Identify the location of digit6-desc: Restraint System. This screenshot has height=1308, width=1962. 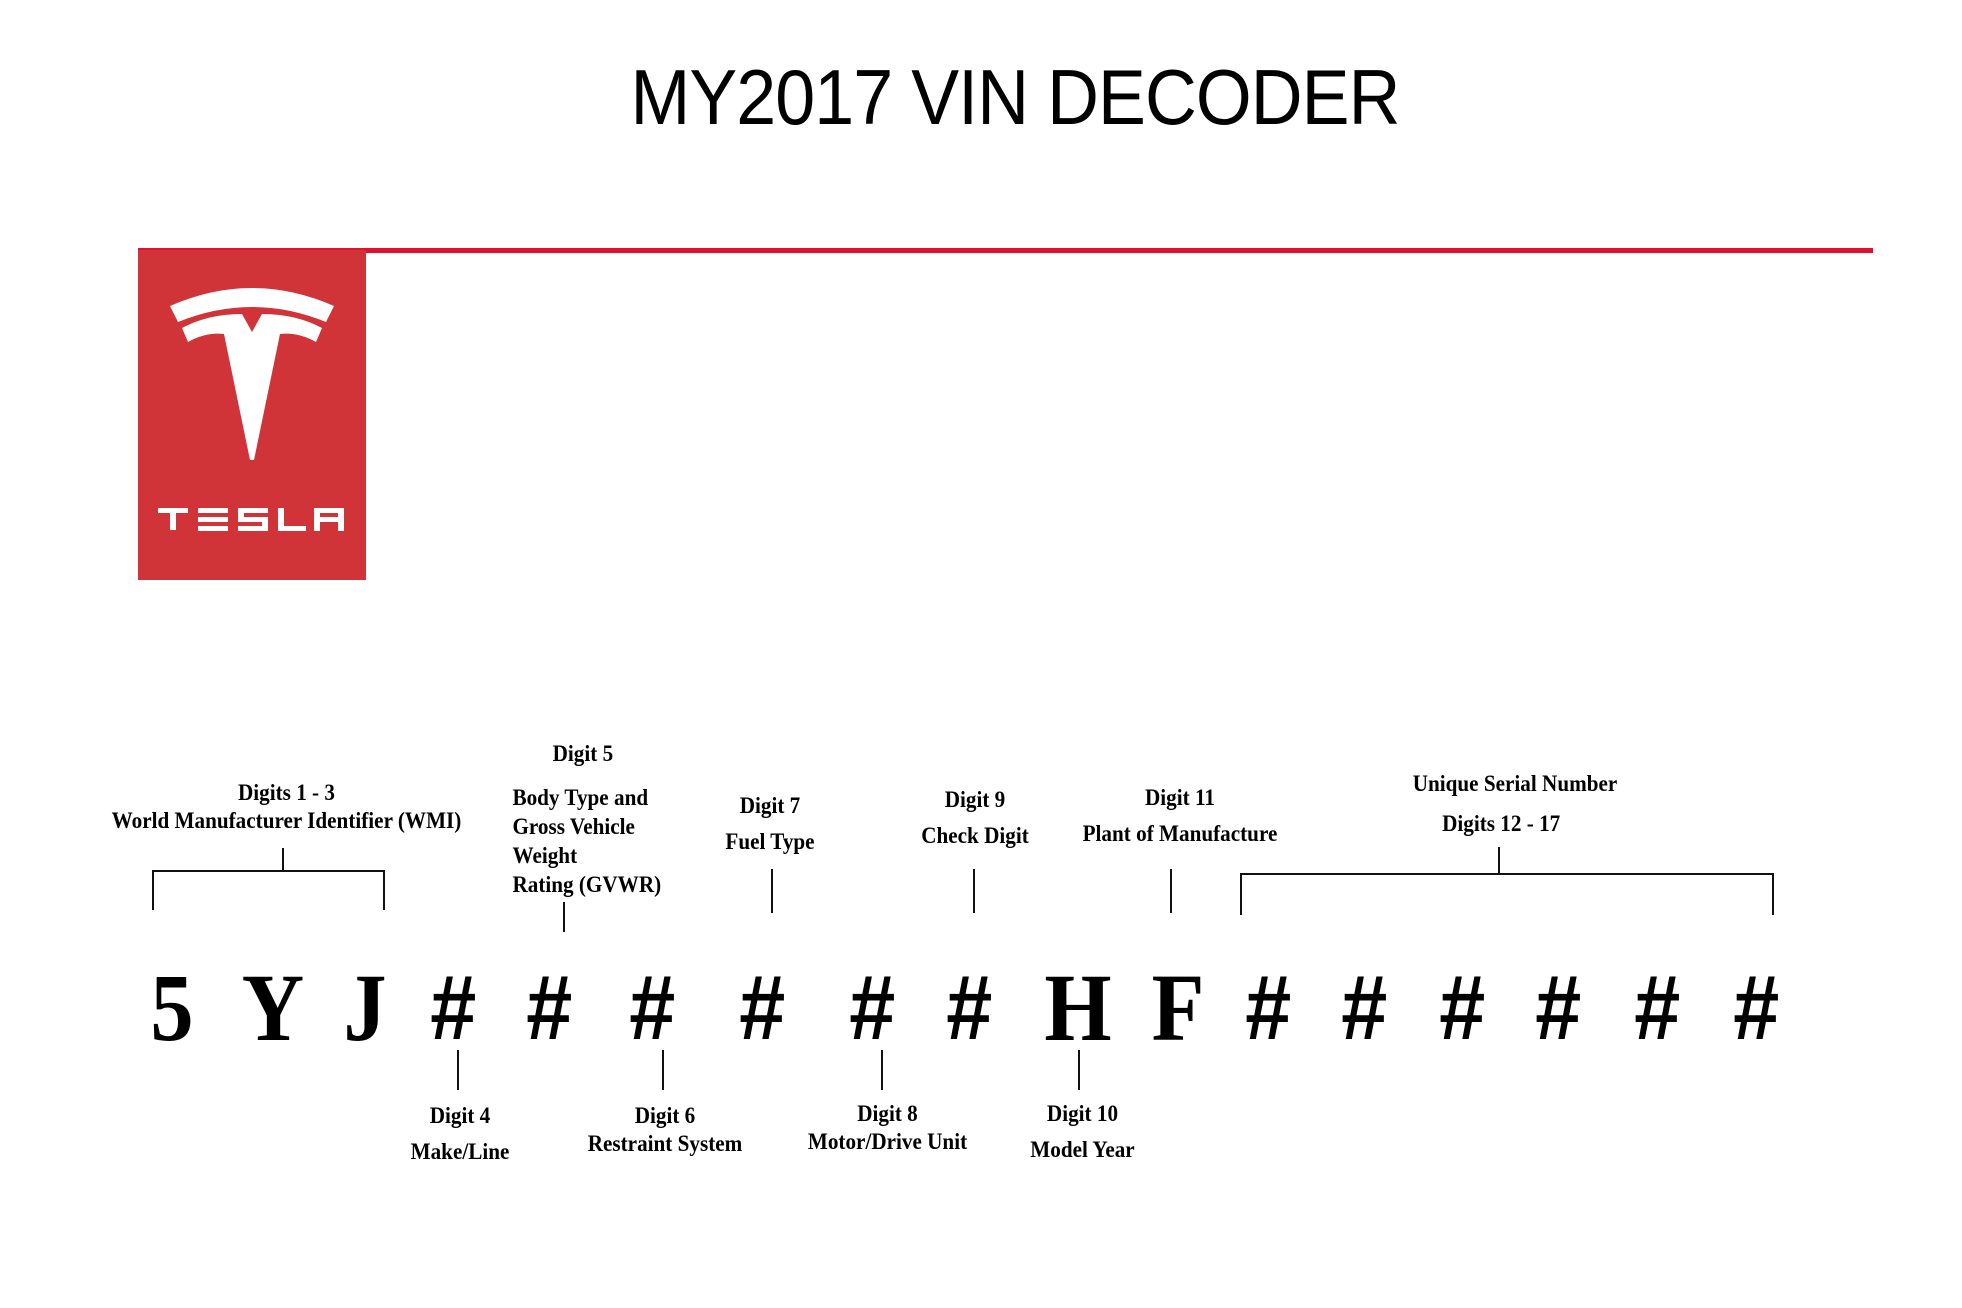
(665, 1143).